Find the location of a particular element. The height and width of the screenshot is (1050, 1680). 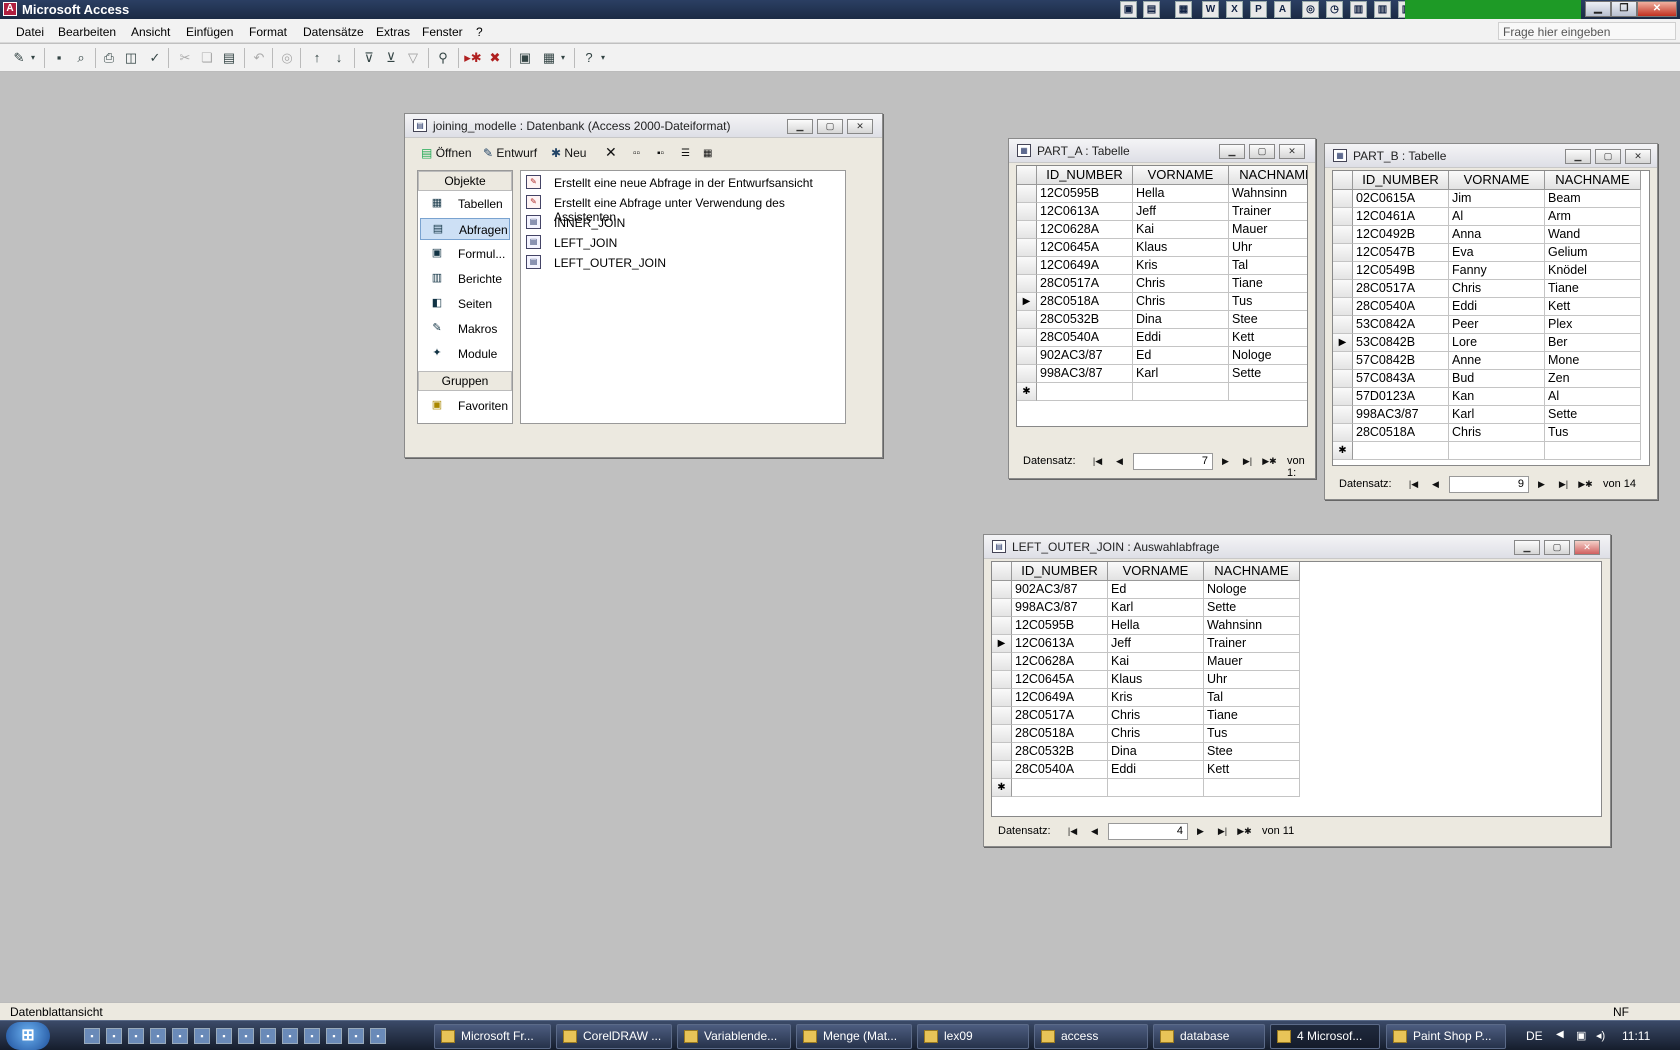

groups-header: Gruppen is located at coordinates (465, 381).